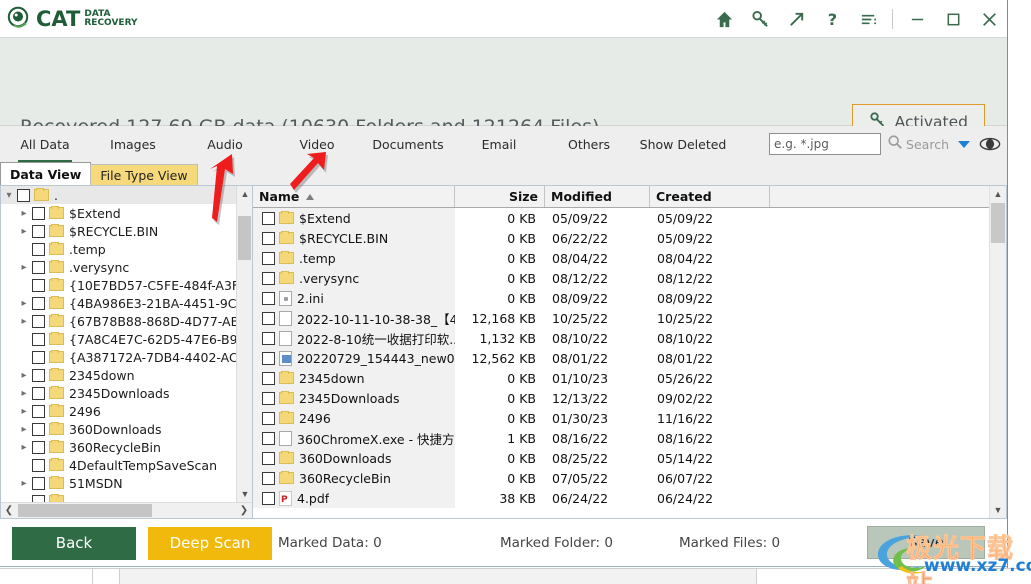  Describe the element at coordinates (118, 375) in the screenshot. I see `tree-row: ▸ 2345down` at that location.